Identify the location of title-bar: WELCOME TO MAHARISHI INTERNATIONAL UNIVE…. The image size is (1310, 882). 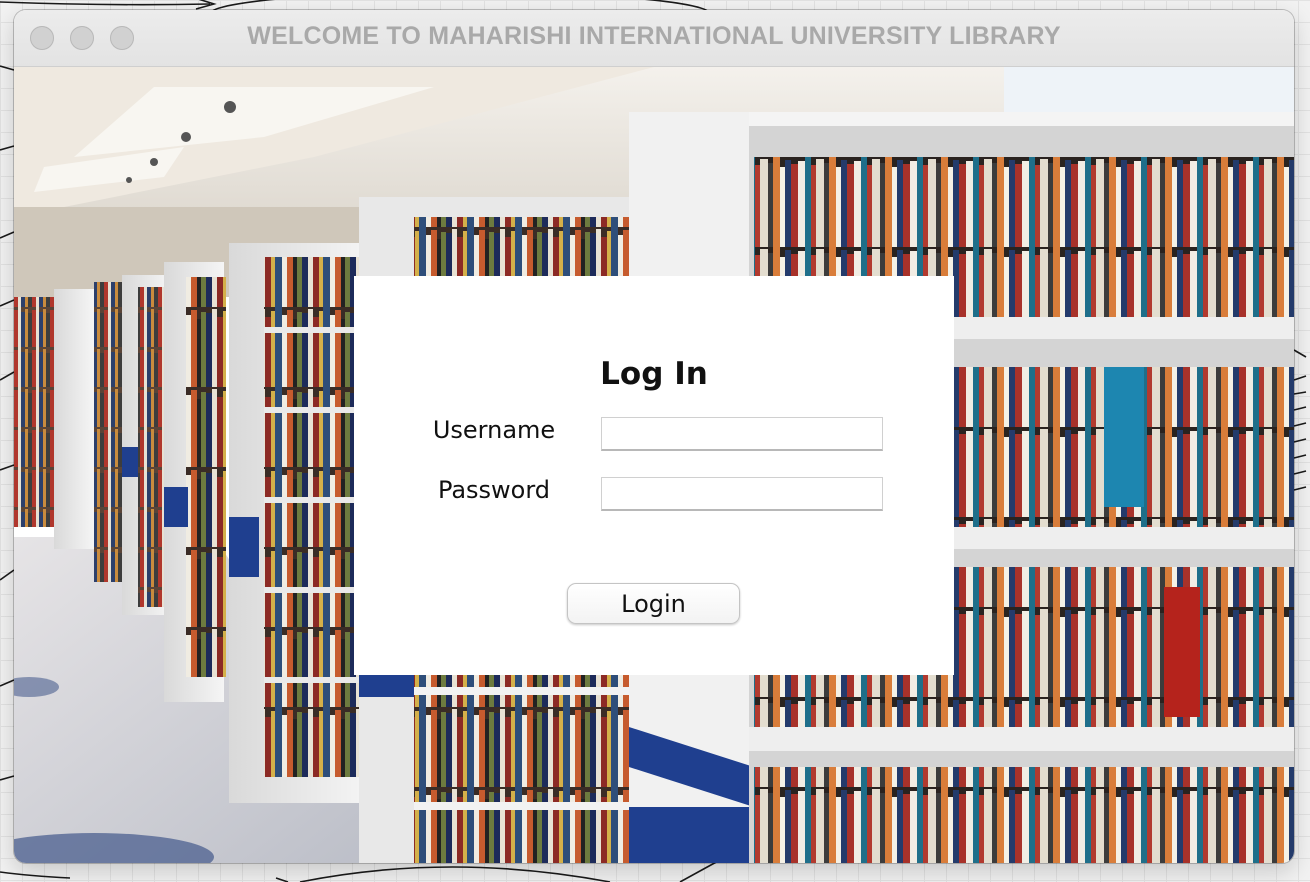
(654, 38).